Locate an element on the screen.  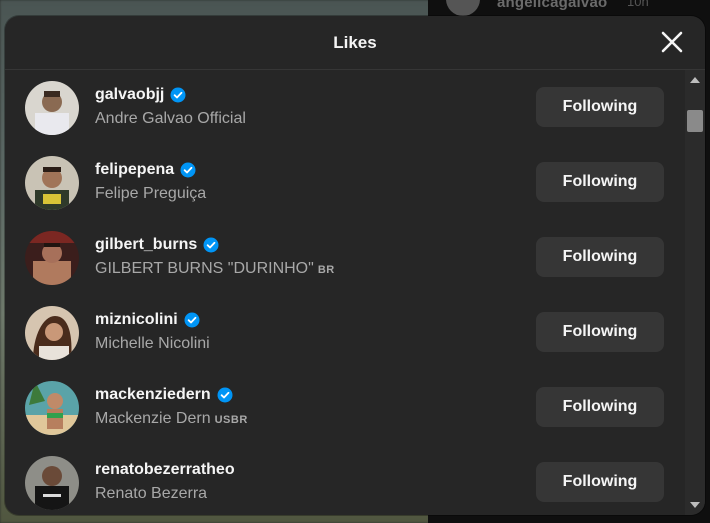
full-name: Felipe Preguiça is located at coordinates (151, 193).